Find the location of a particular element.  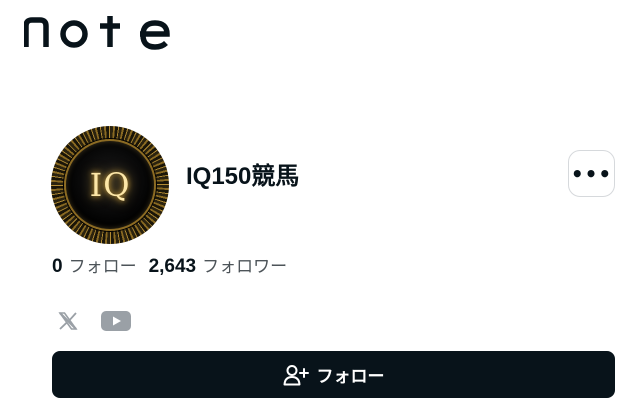

profile-name: IQ150競馬 is located at coordinates (243, 176).